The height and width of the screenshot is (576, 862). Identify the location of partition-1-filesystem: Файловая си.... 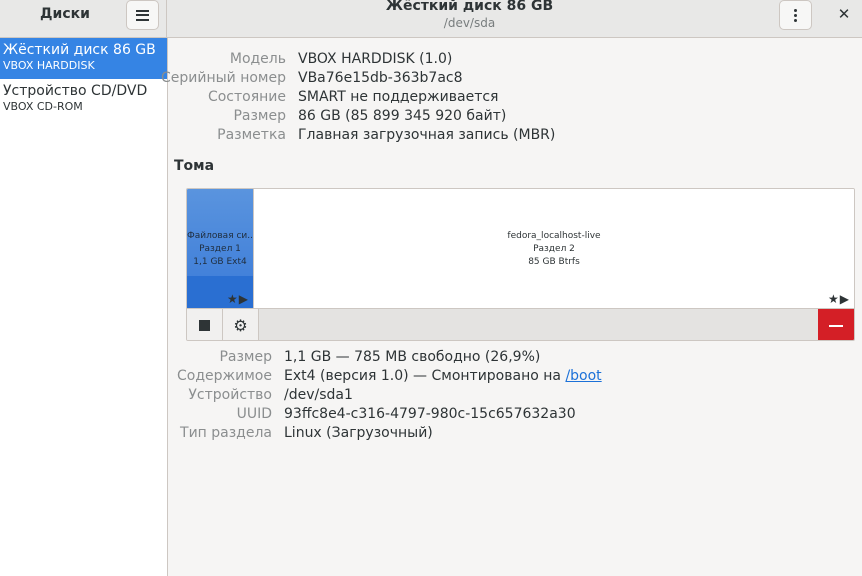
(220, 236).